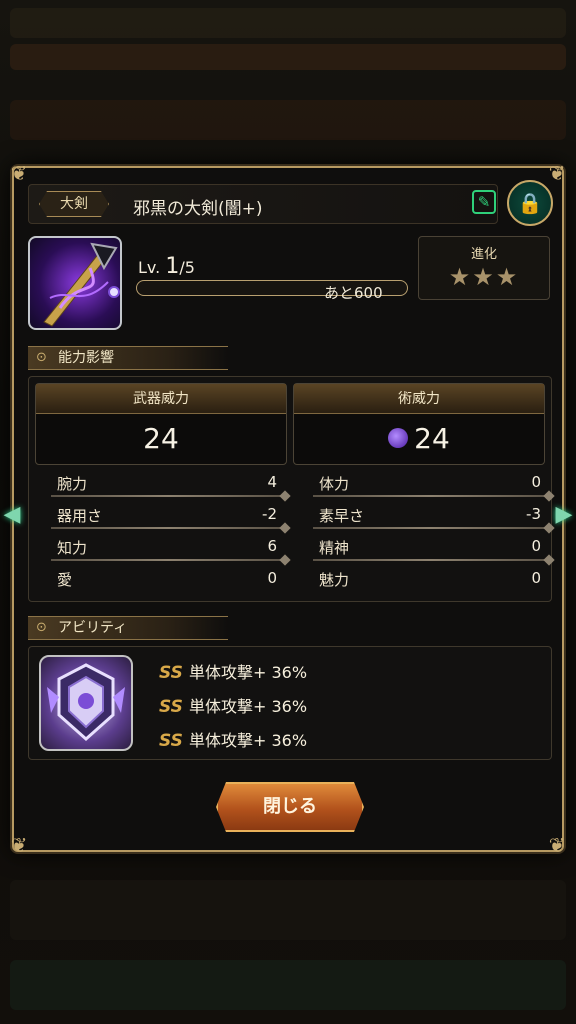 The image size is (576, 1024). What do you see at coordinates (198, 209) in the screenshot?
I see `weapon-name: 邪黒の大剣(闇+)` at bounding box center [198, 209].